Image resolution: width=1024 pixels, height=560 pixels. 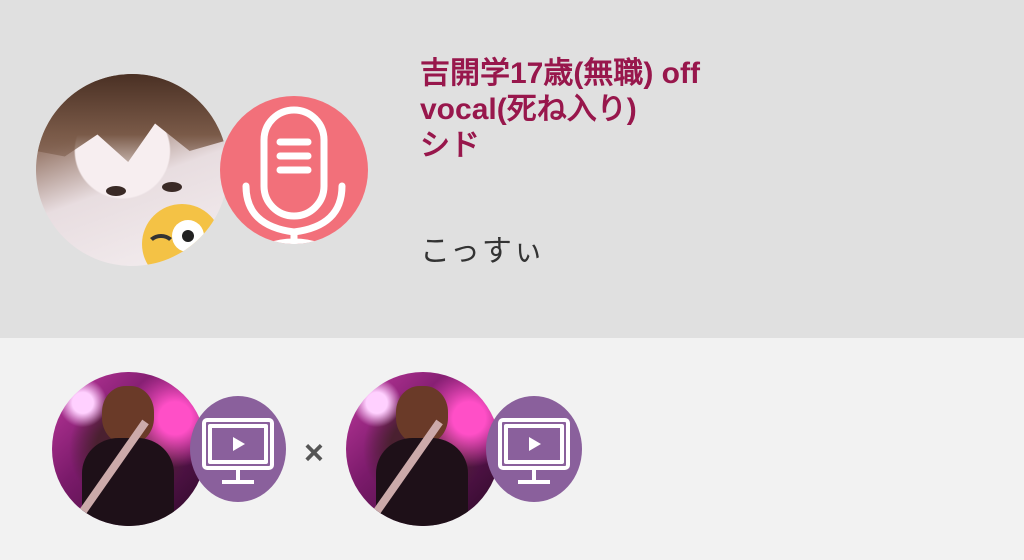 I want to click on user-name: こっすぃ, so click(x=483, y=251).